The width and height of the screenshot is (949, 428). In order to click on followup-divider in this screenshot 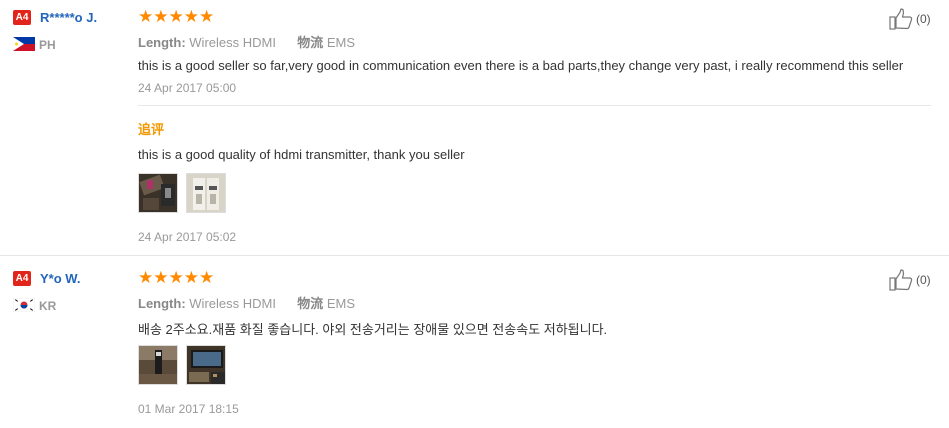, I will do `click(534, 105)`.